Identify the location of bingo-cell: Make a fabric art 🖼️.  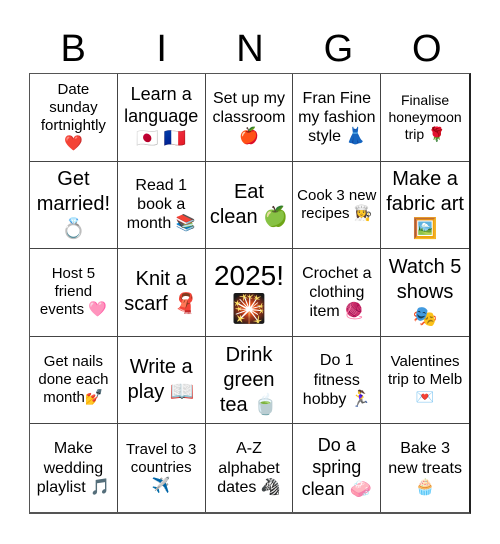
(425, 206).